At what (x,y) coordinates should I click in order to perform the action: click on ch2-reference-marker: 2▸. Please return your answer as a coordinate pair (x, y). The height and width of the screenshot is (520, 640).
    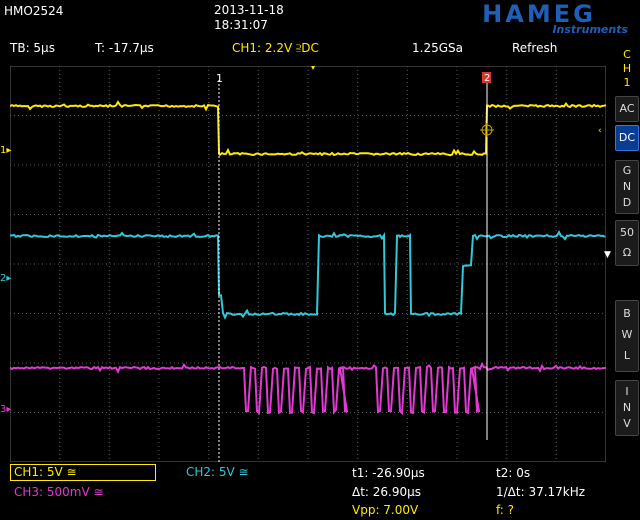
    Looking at the image, I should click on (5, 278).